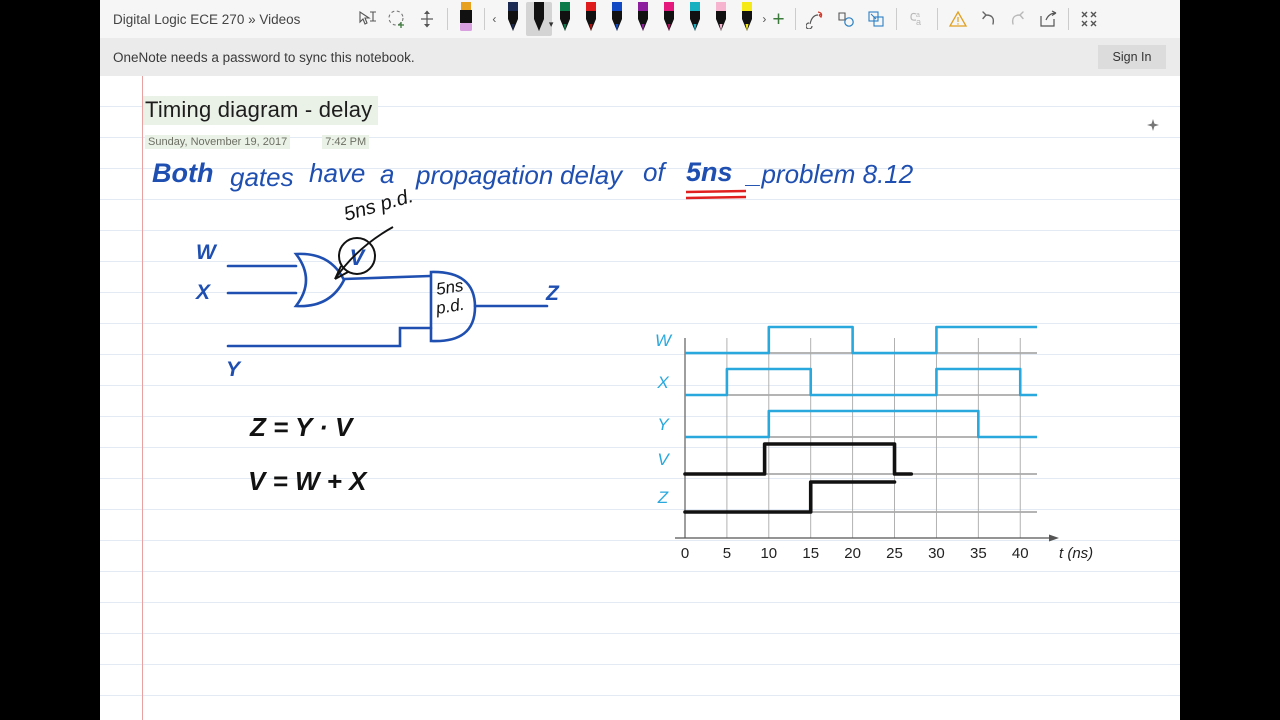  I want to click on chart-xtick-10: 10, so click(768, 553).